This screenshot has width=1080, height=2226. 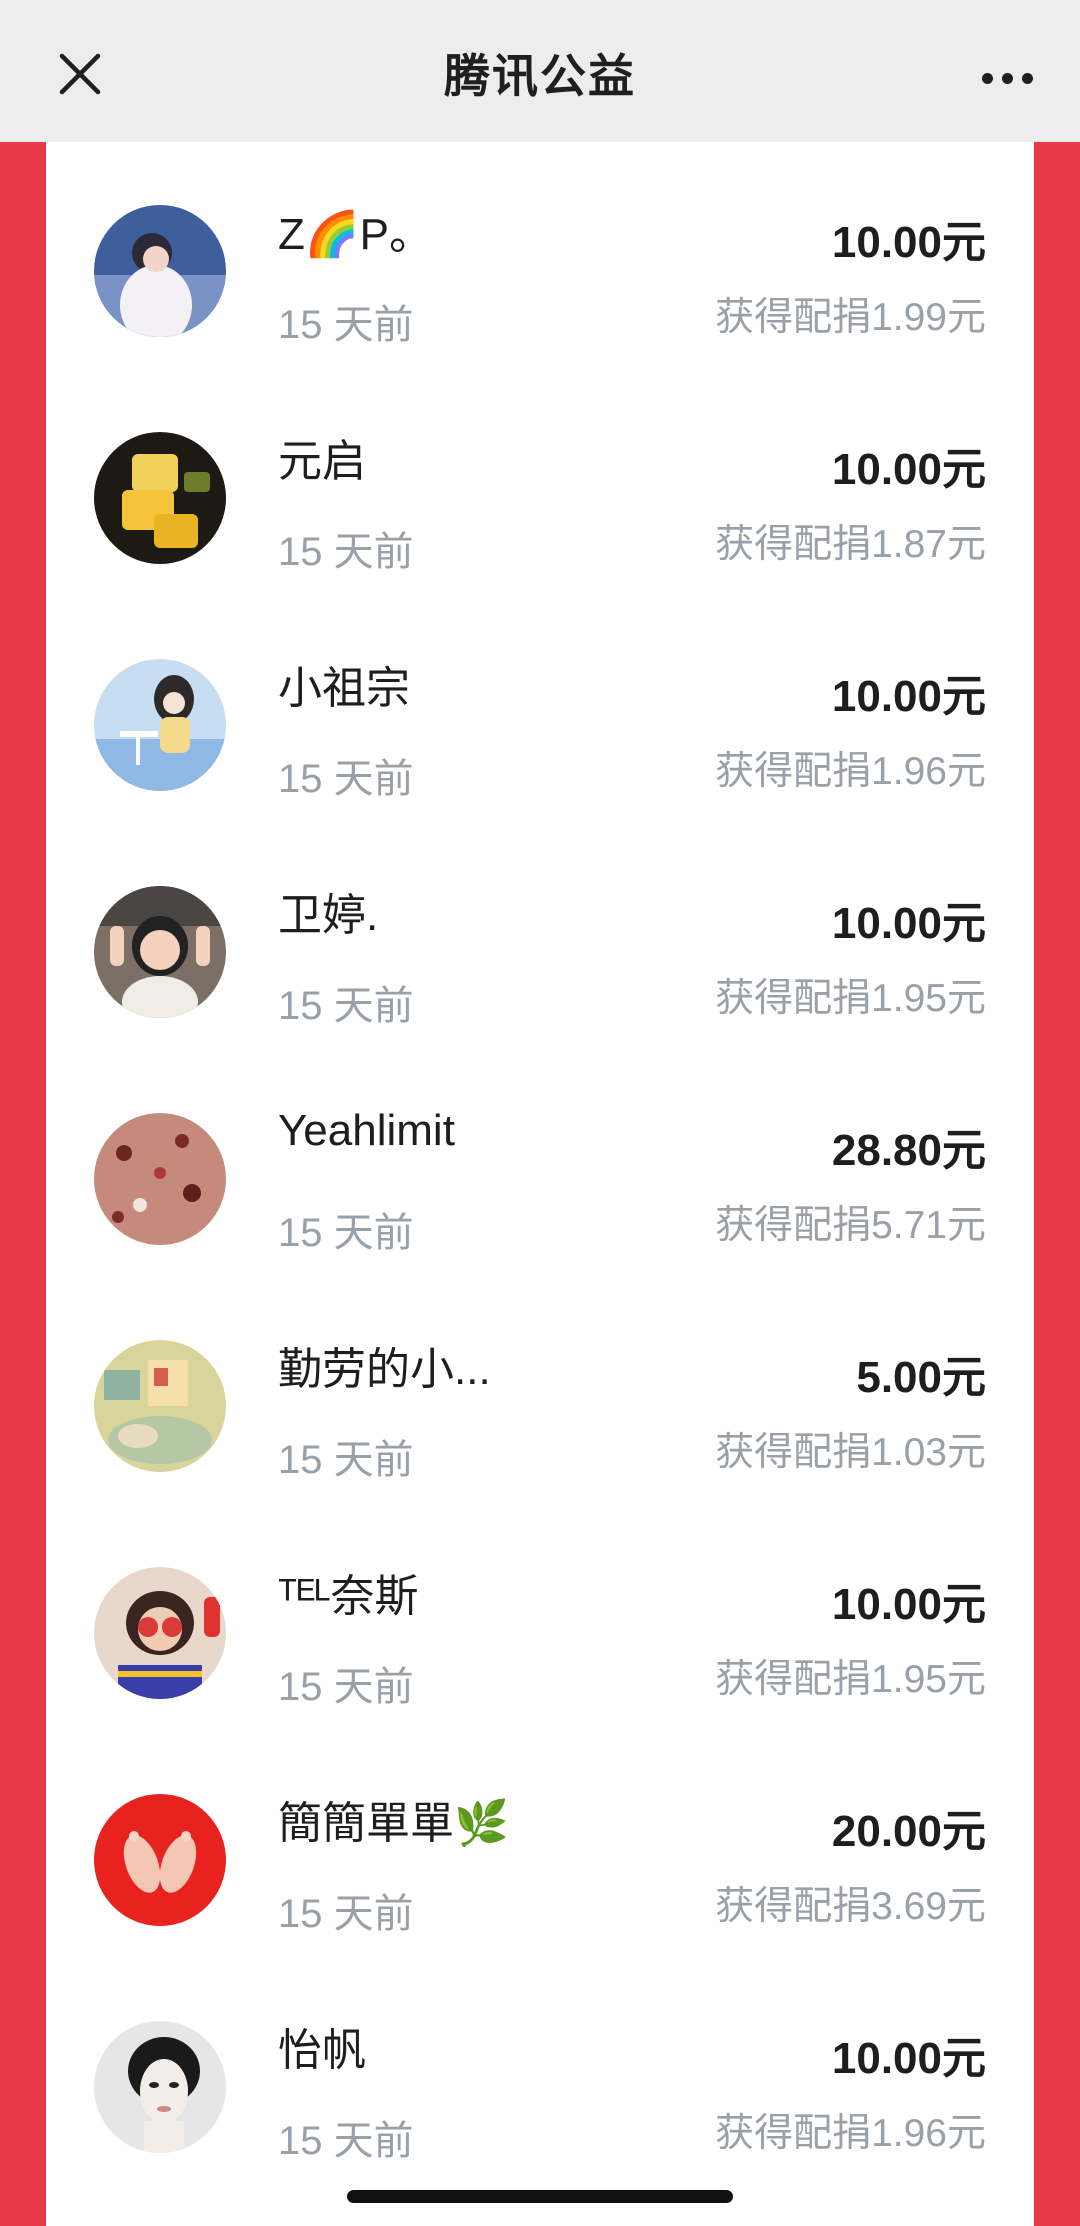 What do you see at coordinates (322, 2050) in the screenshot?
I see `donor-name: 怡帆` at bounding box center [322, 2050].